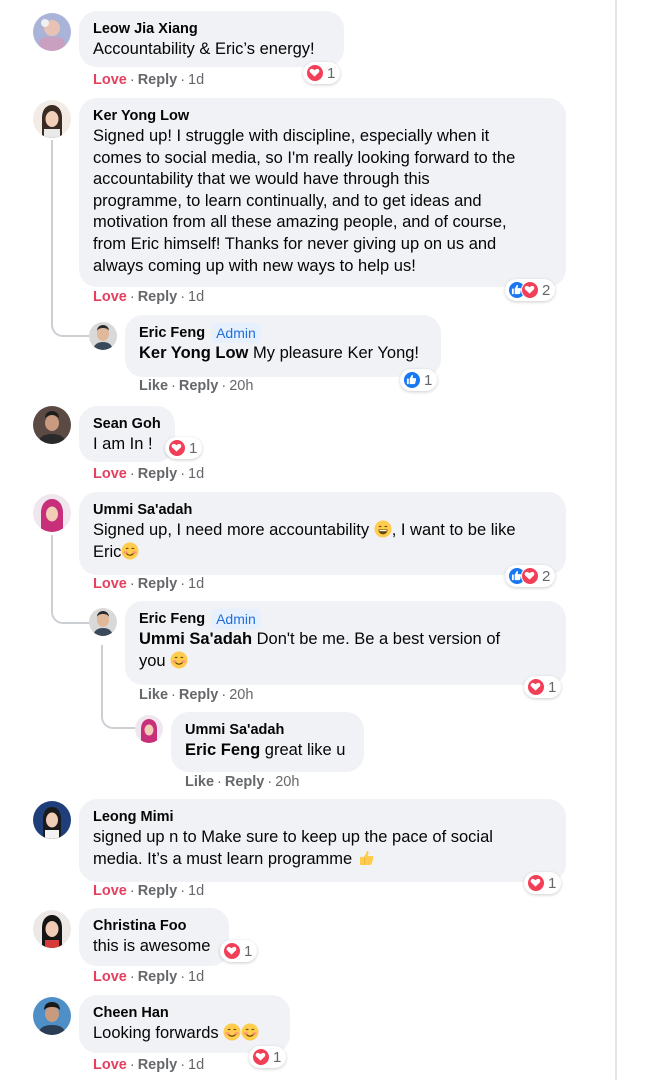 The width and height of the screenshot is (645, 1080). I want to click on author-name: Leong Mimi, so click(322, 817).